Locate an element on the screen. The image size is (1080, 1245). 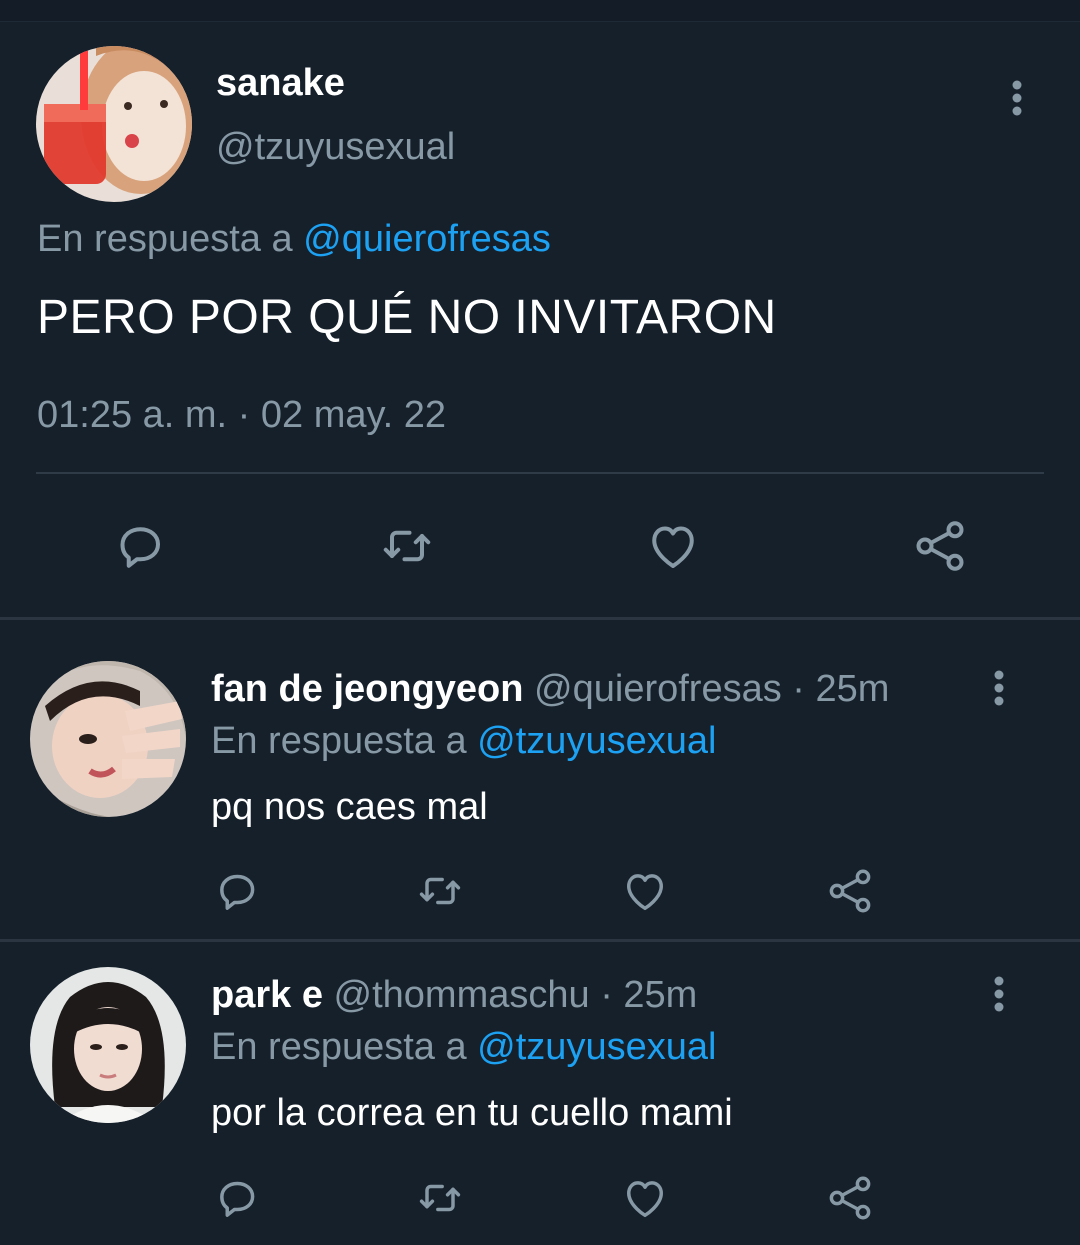
reply-context: En respuesta a @quierofresas is located at coordinates (294, 239).